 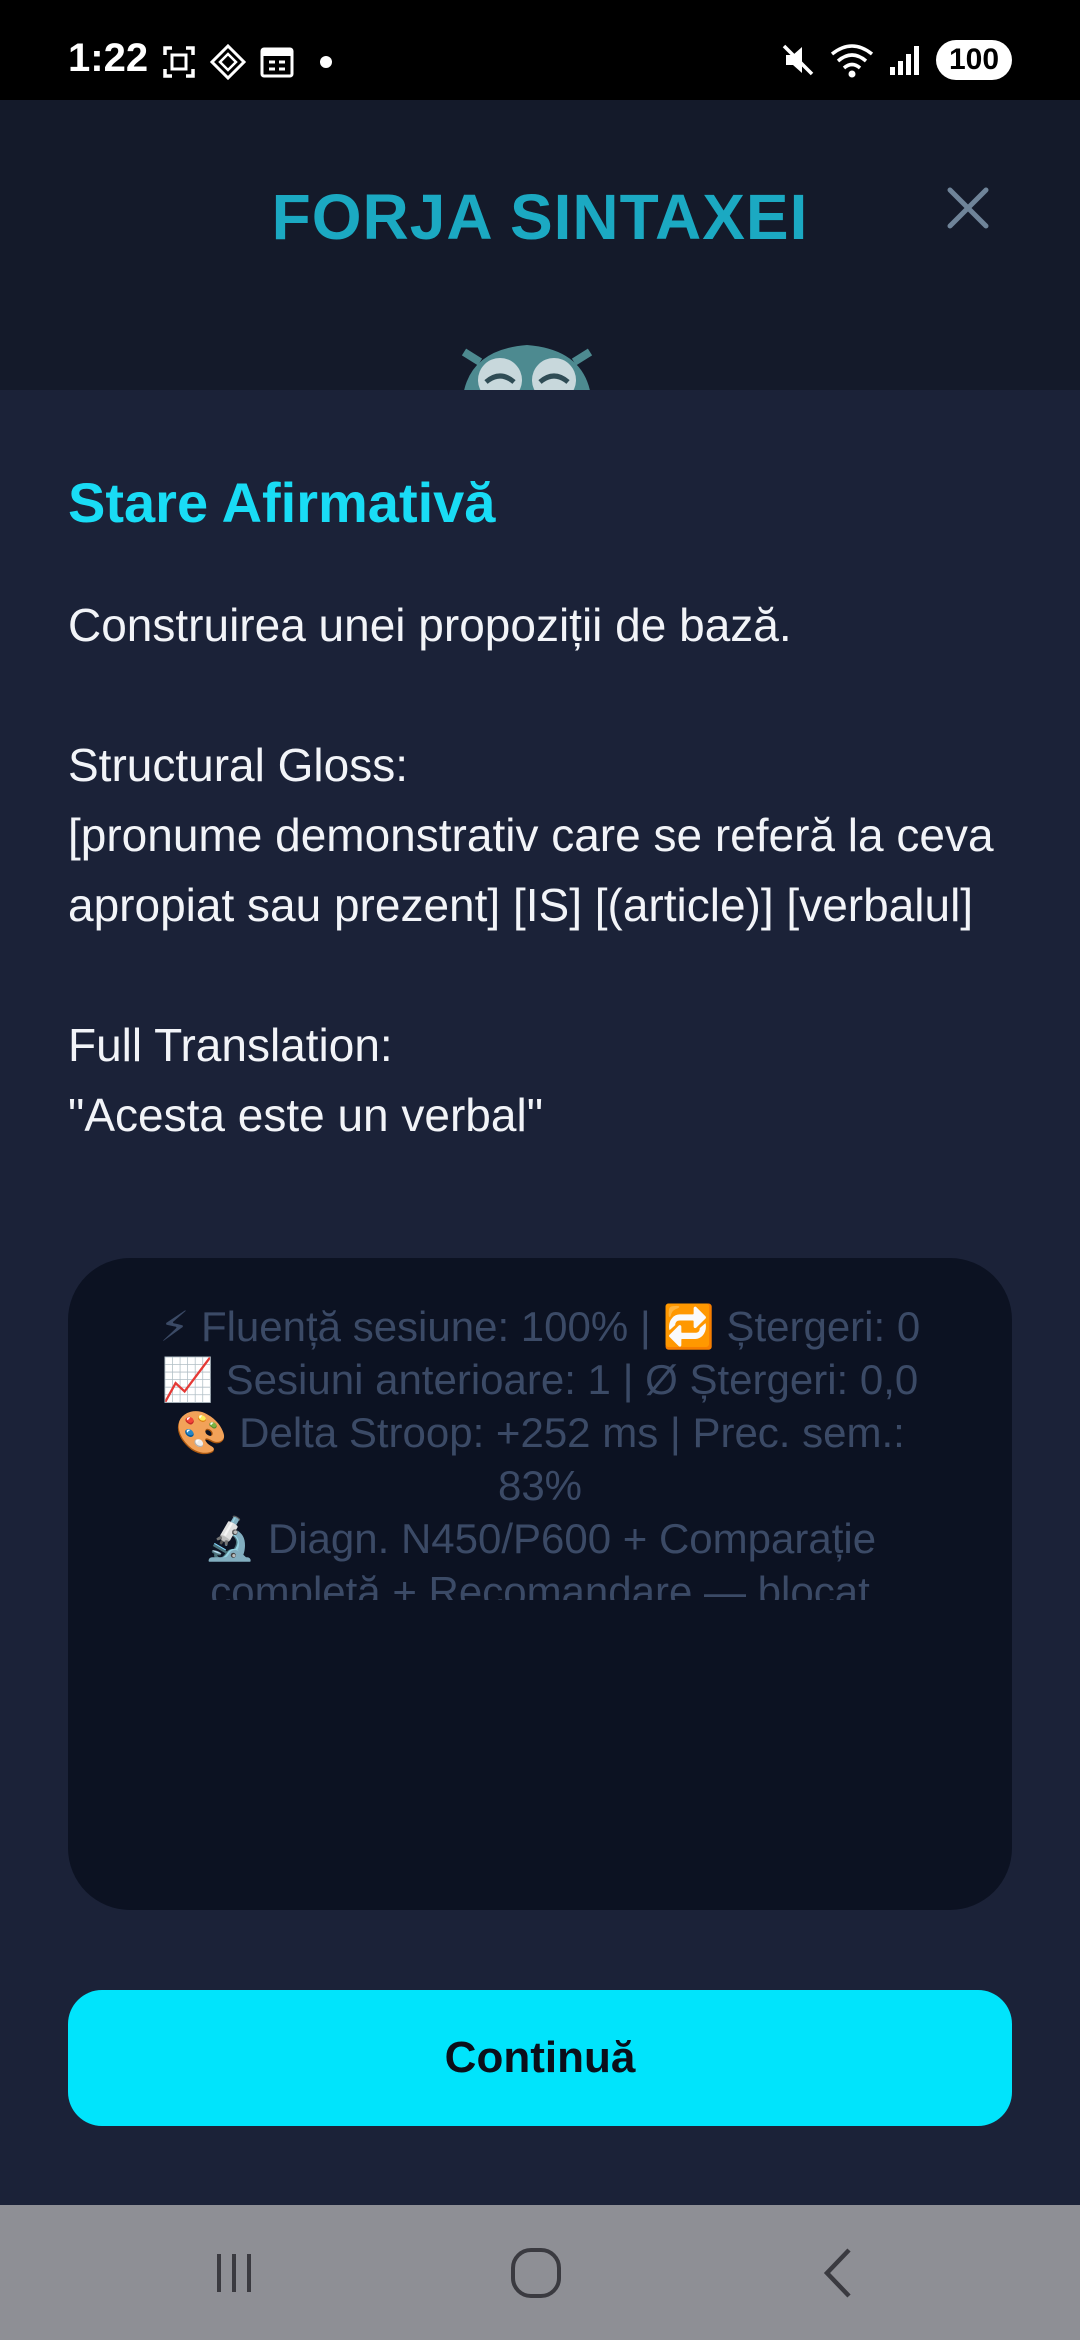 I want to click on recent-apps-button, so click(x=234, y=2275).